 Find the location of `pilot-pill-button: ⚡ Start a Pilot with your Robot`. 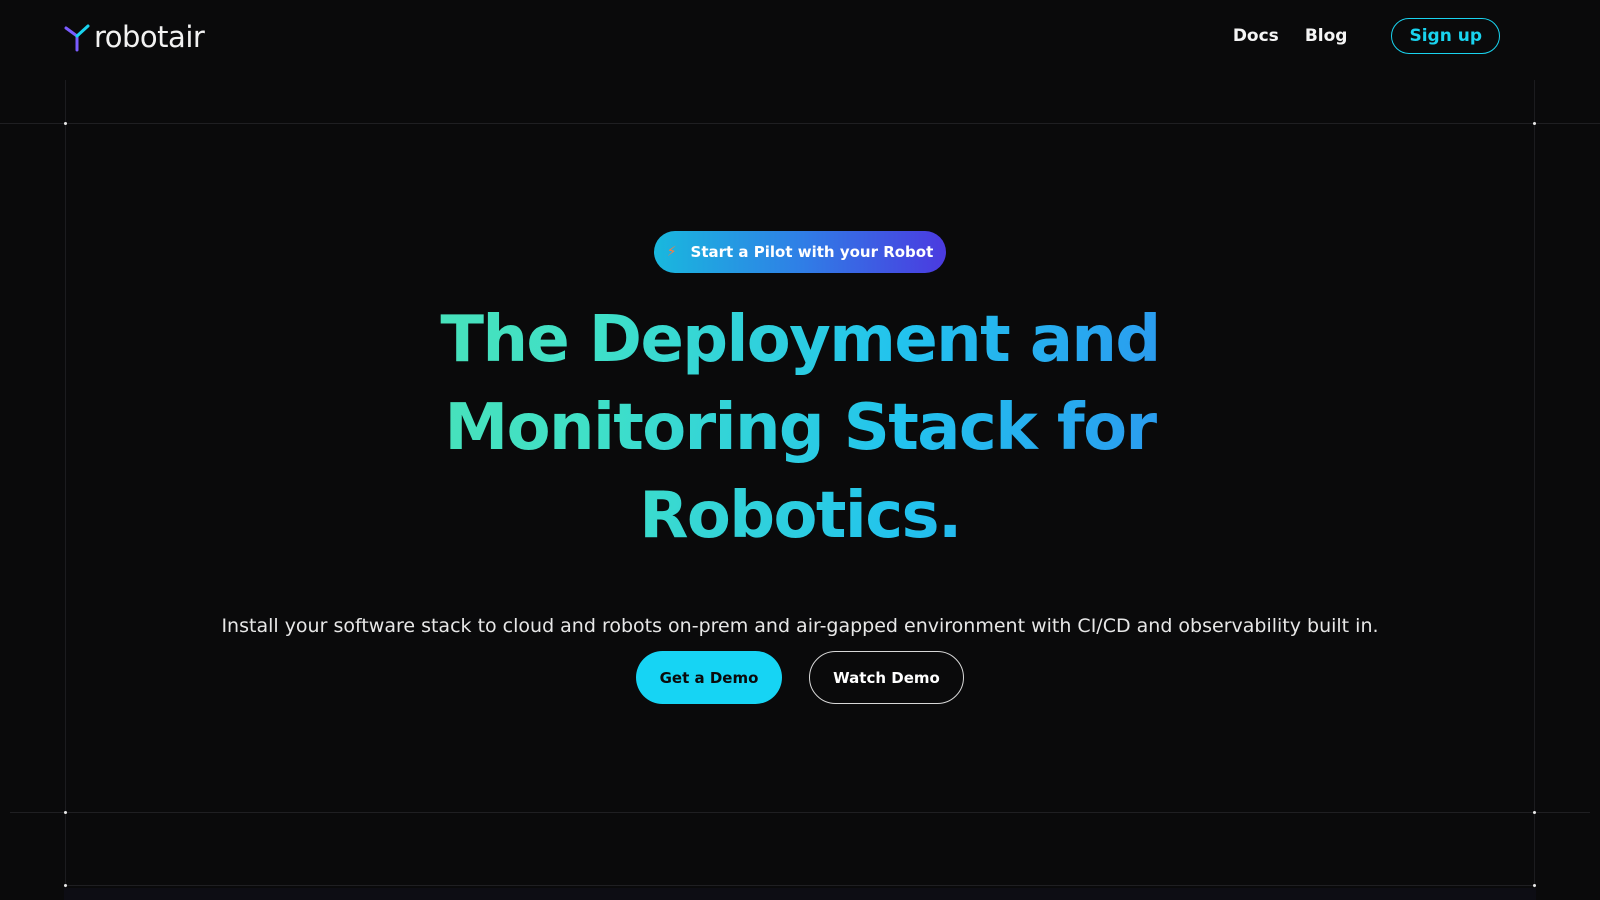

pilot-pill-button: ⚡ Start a Pilot with your Robot is located at coordinates (800, 252).